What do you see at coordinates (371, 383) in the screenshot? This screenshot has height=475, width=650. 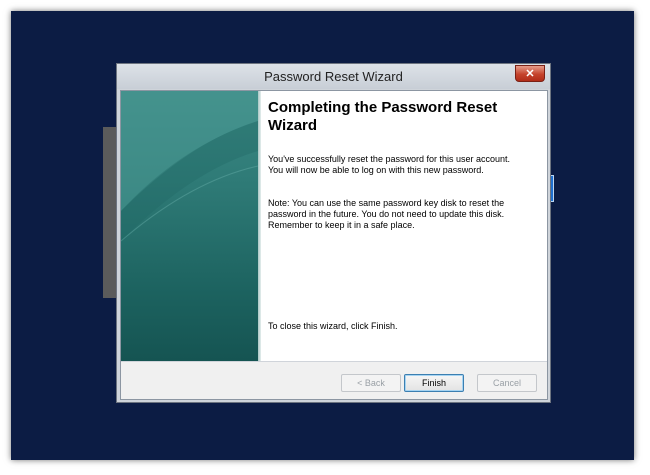 I see `back-button: < Back` at bounding box center [371, 383].